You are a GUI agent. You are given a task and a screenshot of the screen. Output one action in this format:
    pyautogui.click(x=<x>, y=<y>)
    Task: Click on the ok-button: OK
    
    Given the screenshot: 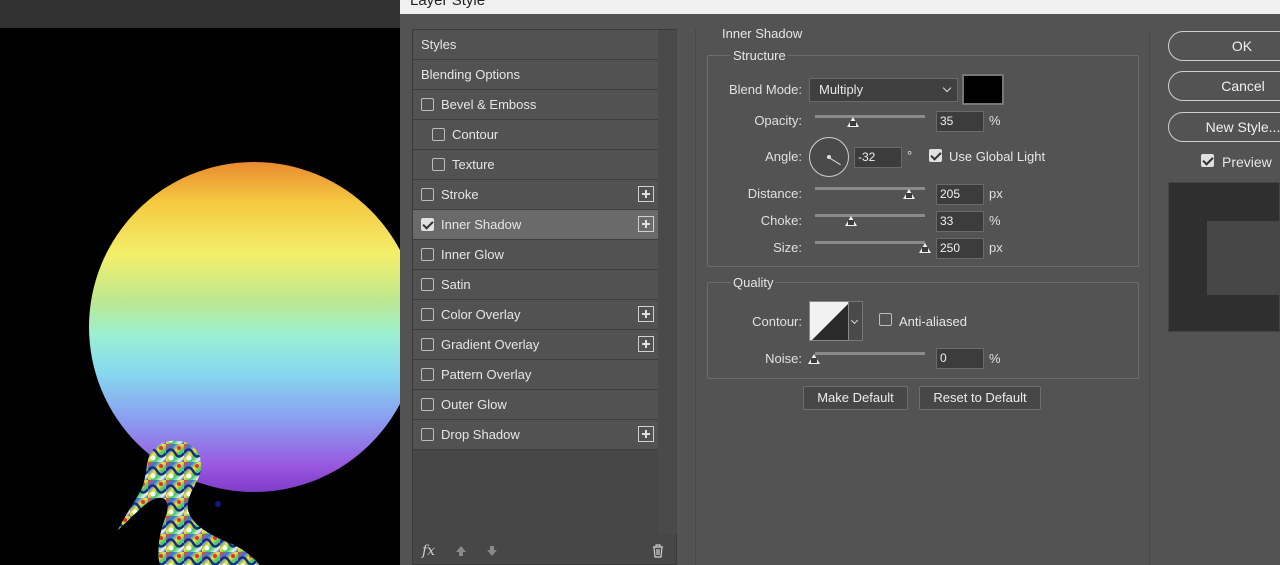 What is the action you would take?
    pyautogui.click(x=1224, y=46)
    